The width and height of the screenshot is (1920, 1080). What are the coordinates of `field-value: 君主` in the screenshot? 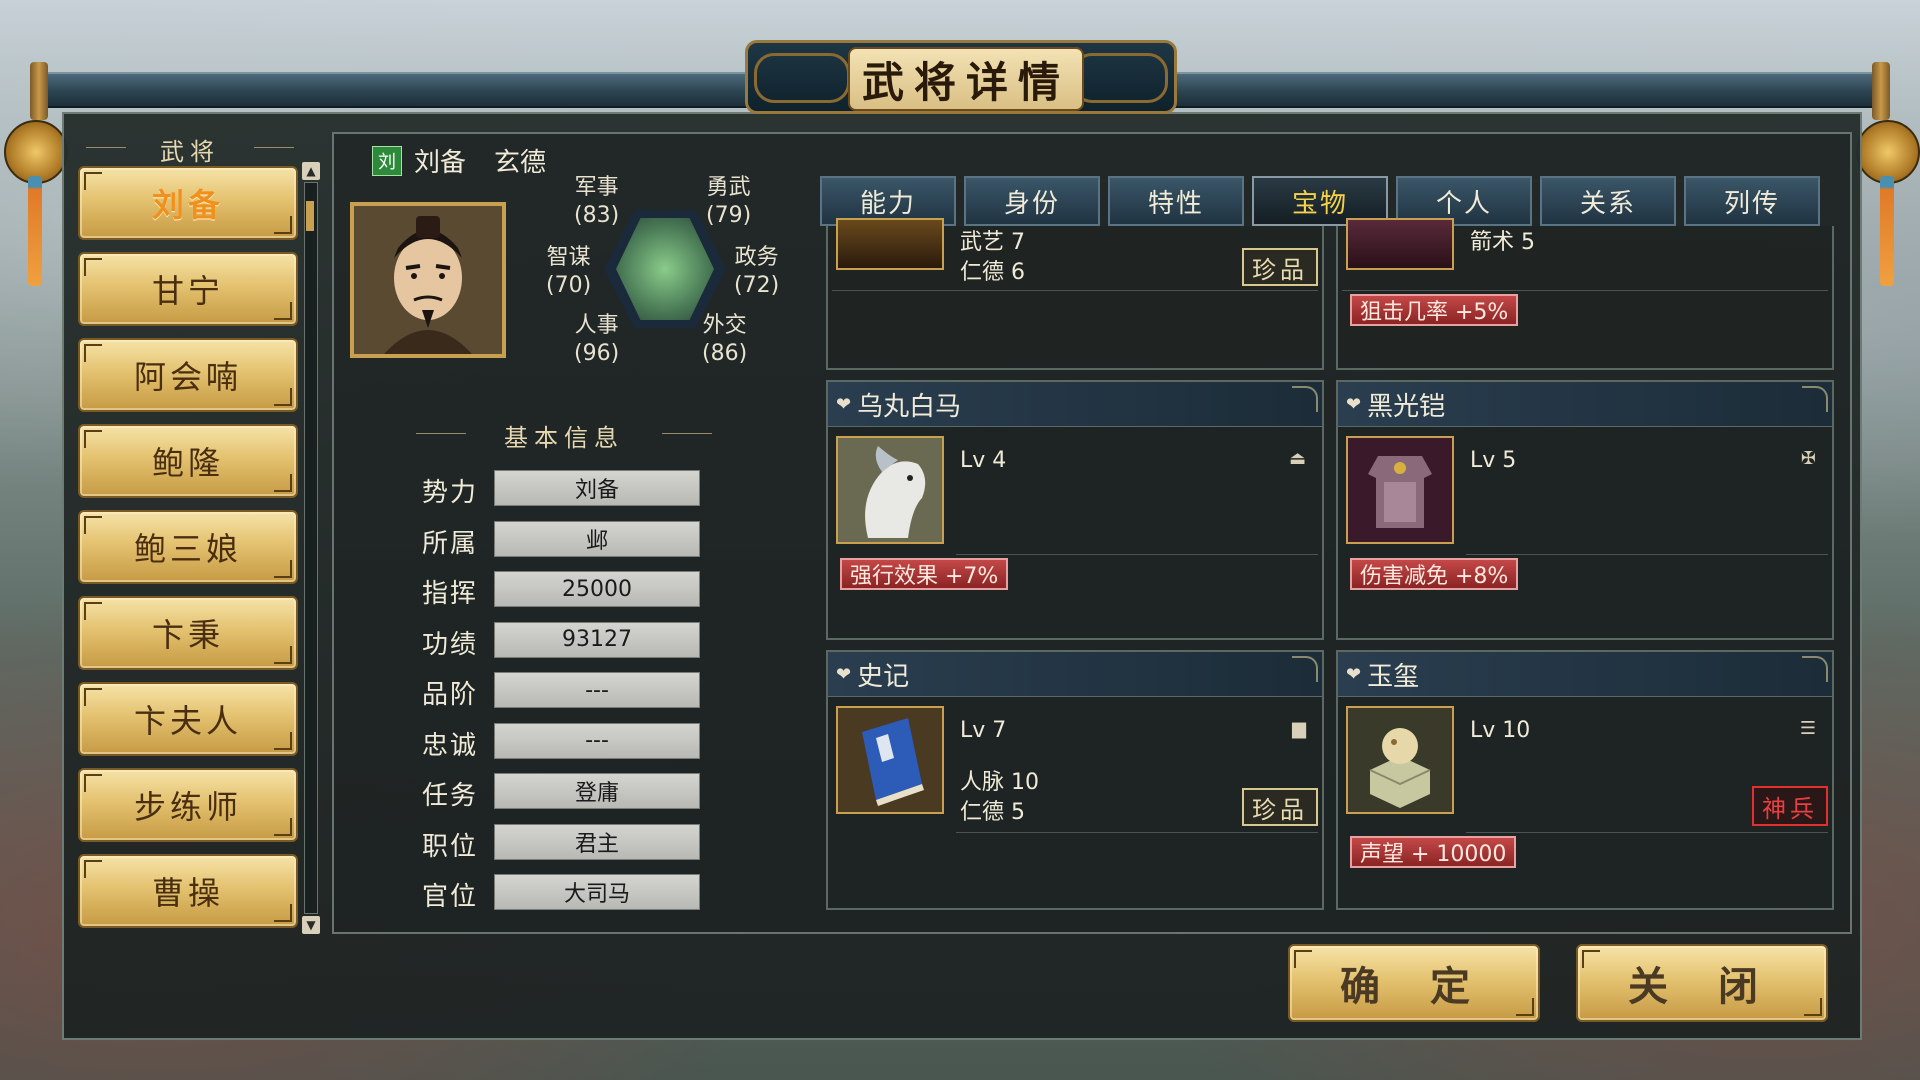 It's located at (597, 841).